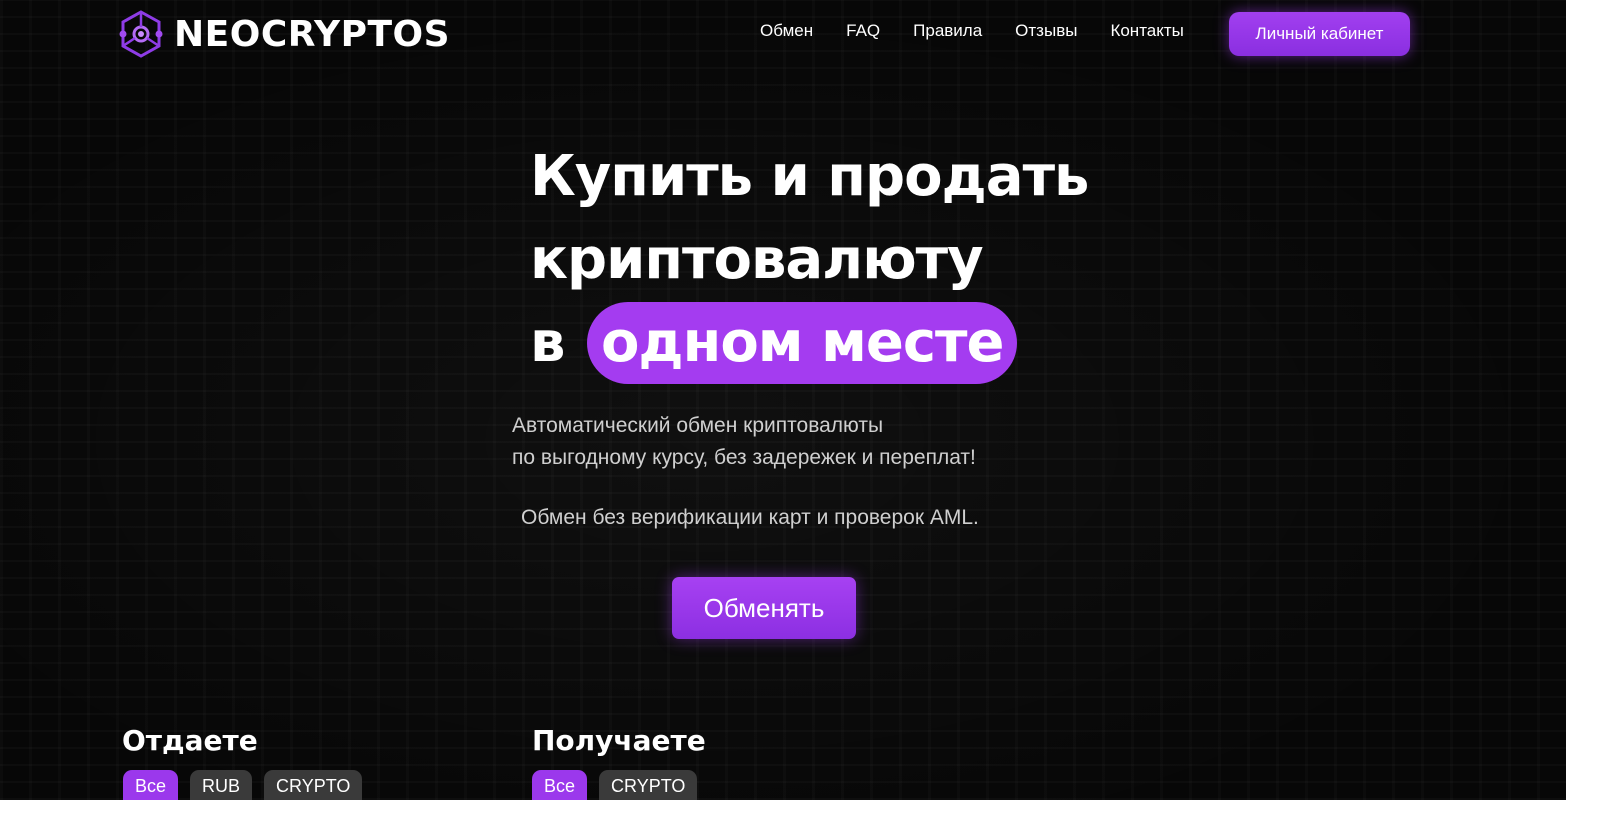  I want to click on exchange-button: Обменять, so click(764, 608).